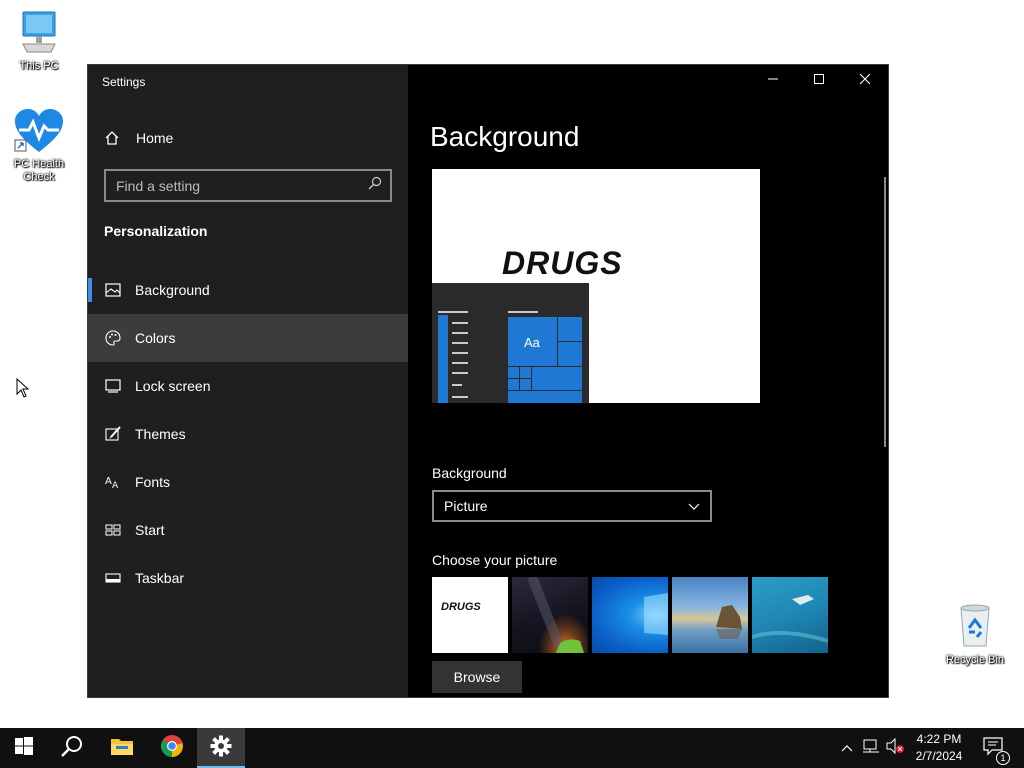 Image resolution: width=1024 pixels, height=768 pixels. Describe the element at coordinates (562, 263) in the screenshot. I see `preview-wallpaper-text: DRUGS` at that location.